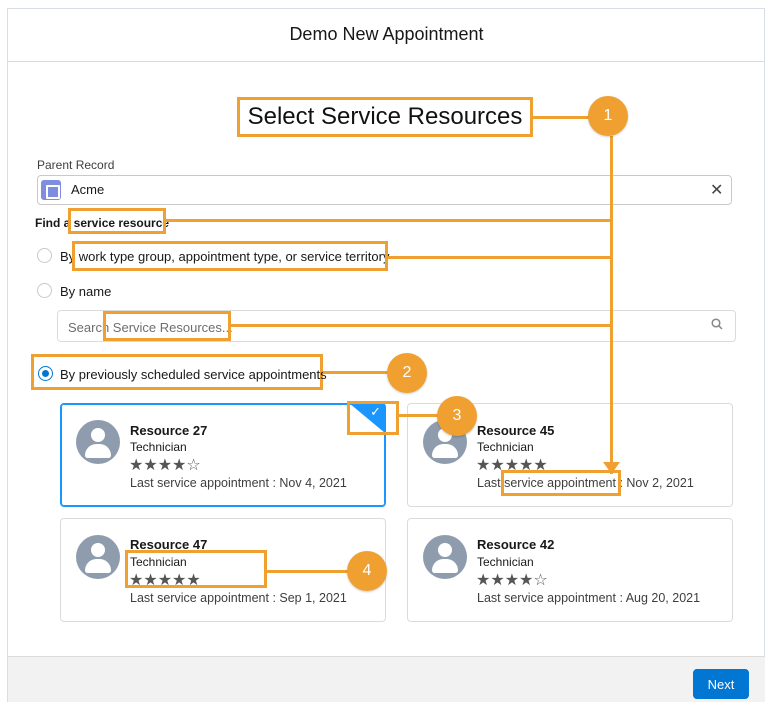 This screenshot has height=702, width=765. What do you see at coordinates (44, 255) in the screenshot?
I see `radio-work-type` at bounding box center [44, 255].